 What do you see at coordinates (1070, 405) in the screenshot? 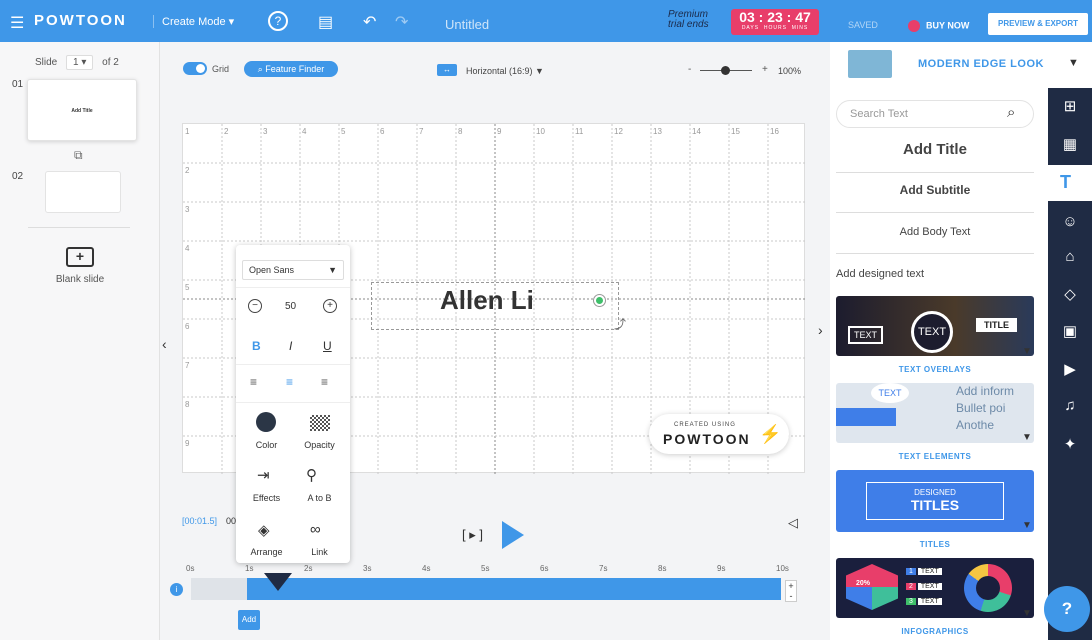
I see `music-icon: ♫` at bounding box center [1070, 405].